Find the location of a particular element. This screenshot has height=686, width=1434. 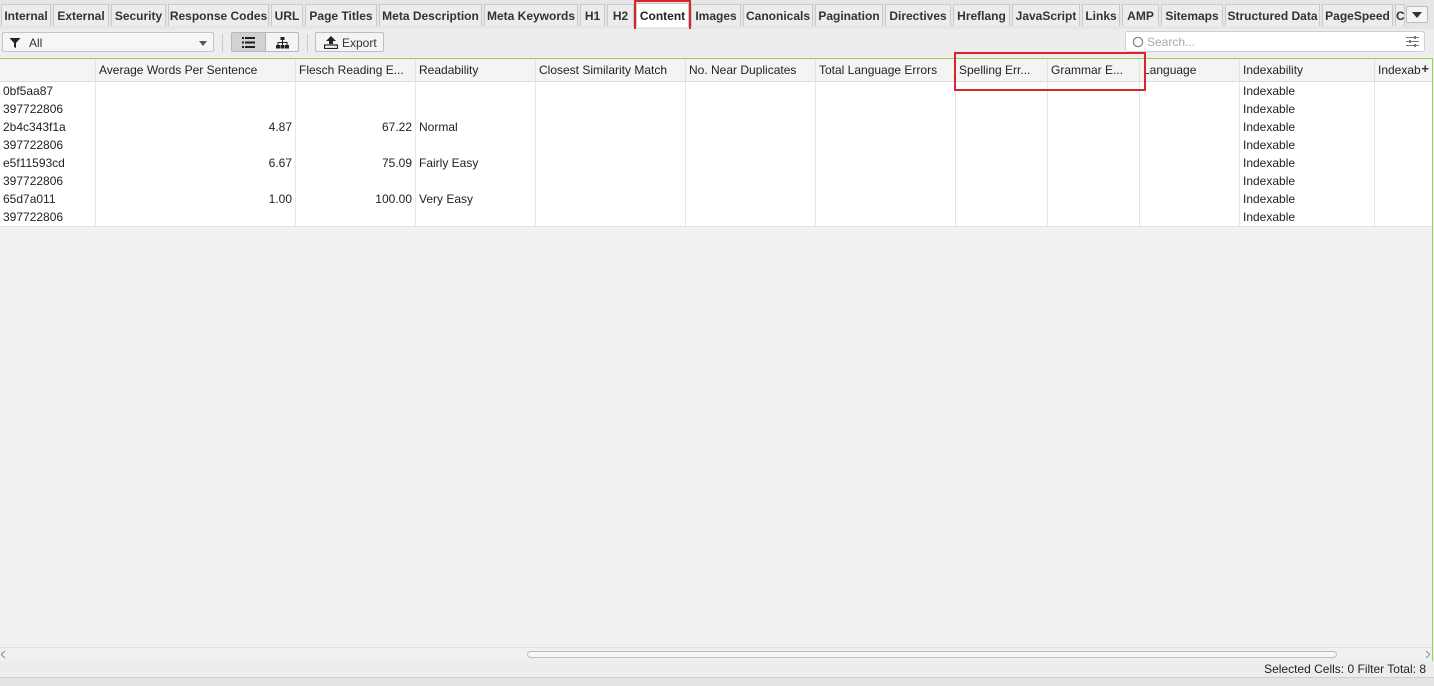

cell-avg-words-per-sentence: 6.67 is located at coordinates (196, 163).